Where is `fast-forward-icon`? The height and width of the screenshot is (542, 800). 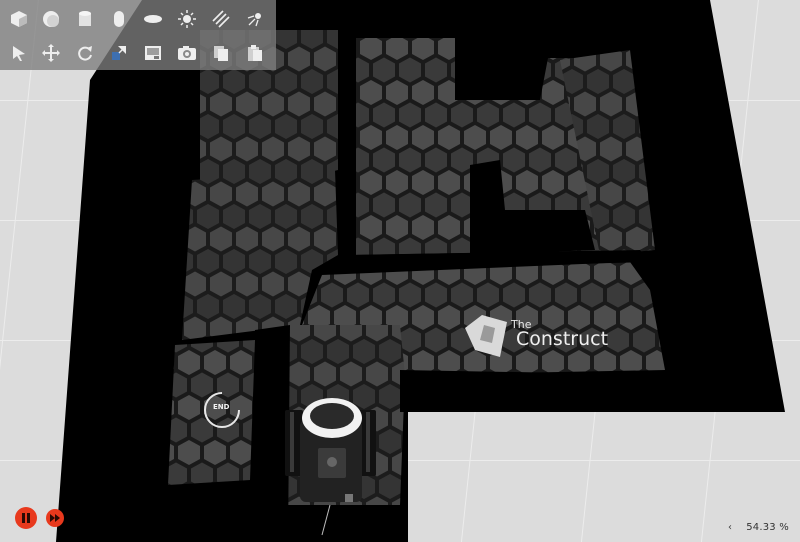 fast-forward-icon is located at coordinates (55, 518).